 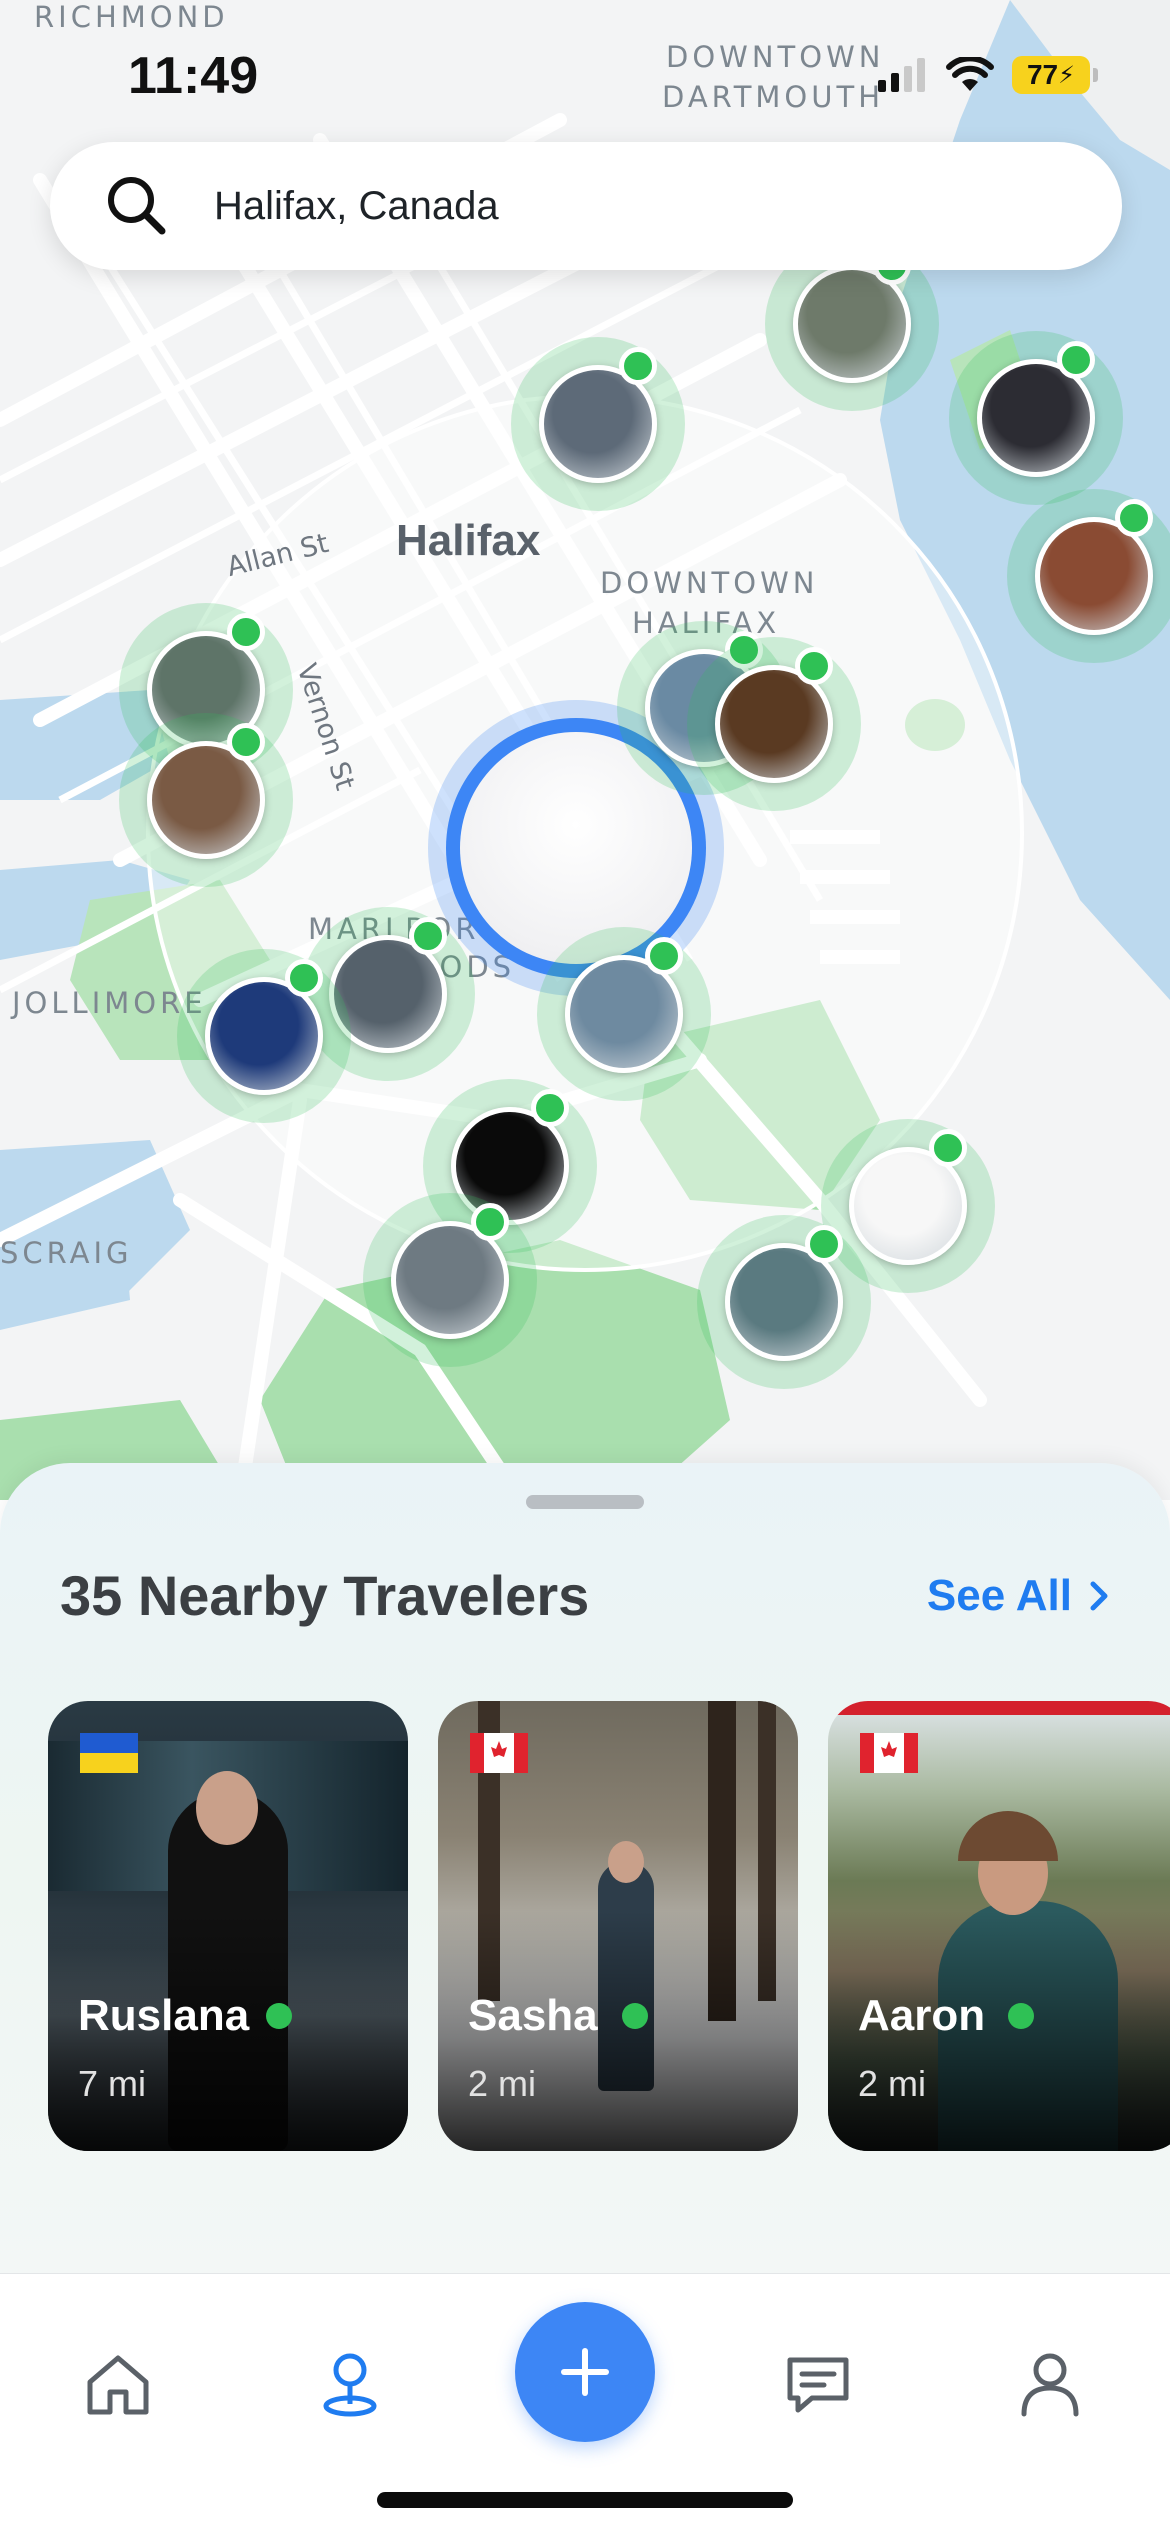 I want to click on chat-icon, so click(x=818, y=2385).